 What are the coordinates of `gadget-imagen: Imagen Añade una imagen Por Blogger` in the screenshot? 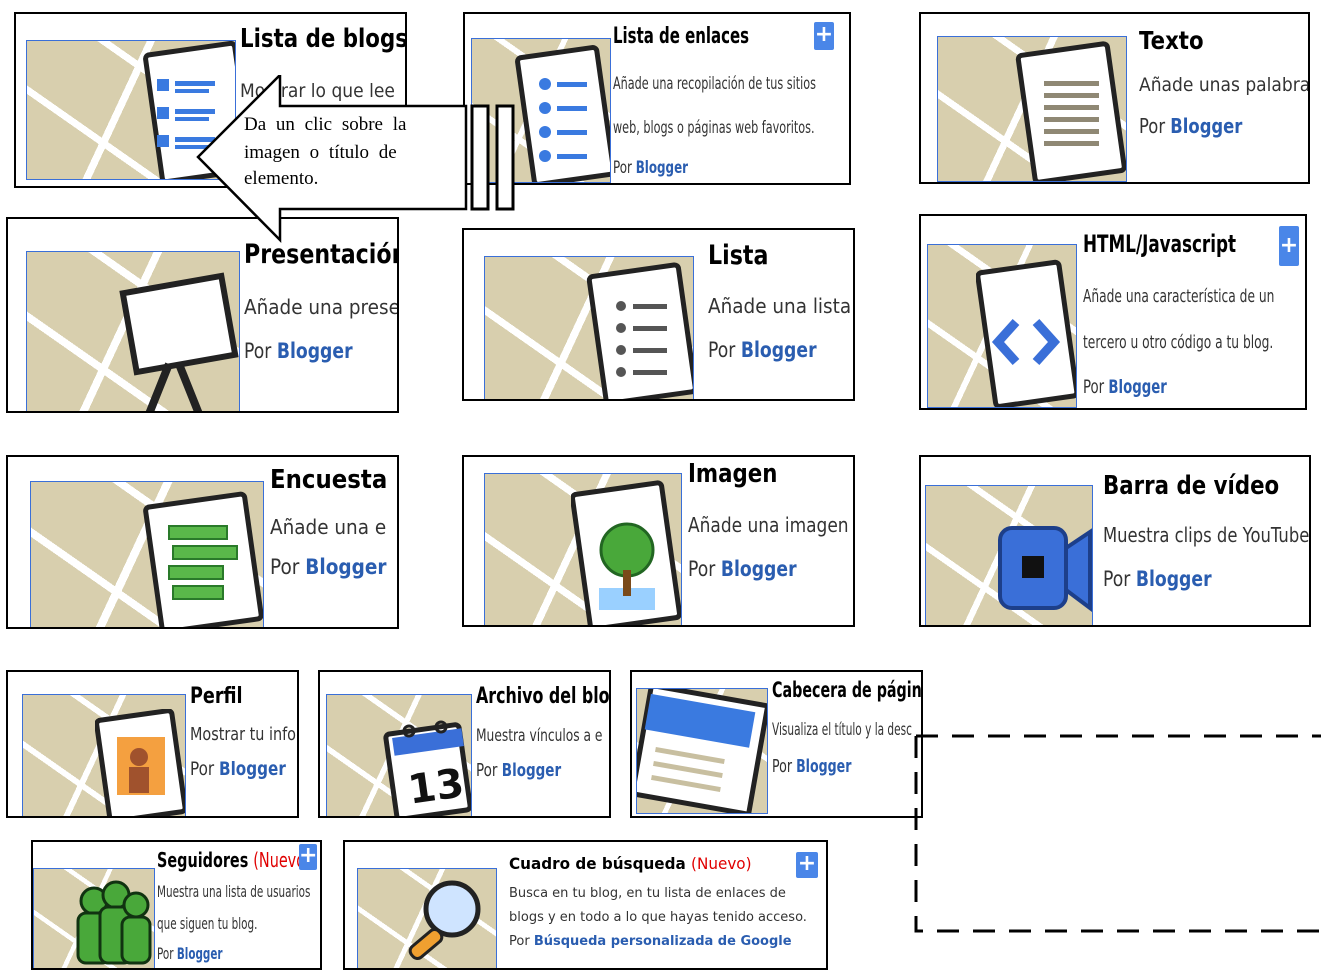 It's located at (658, 541).